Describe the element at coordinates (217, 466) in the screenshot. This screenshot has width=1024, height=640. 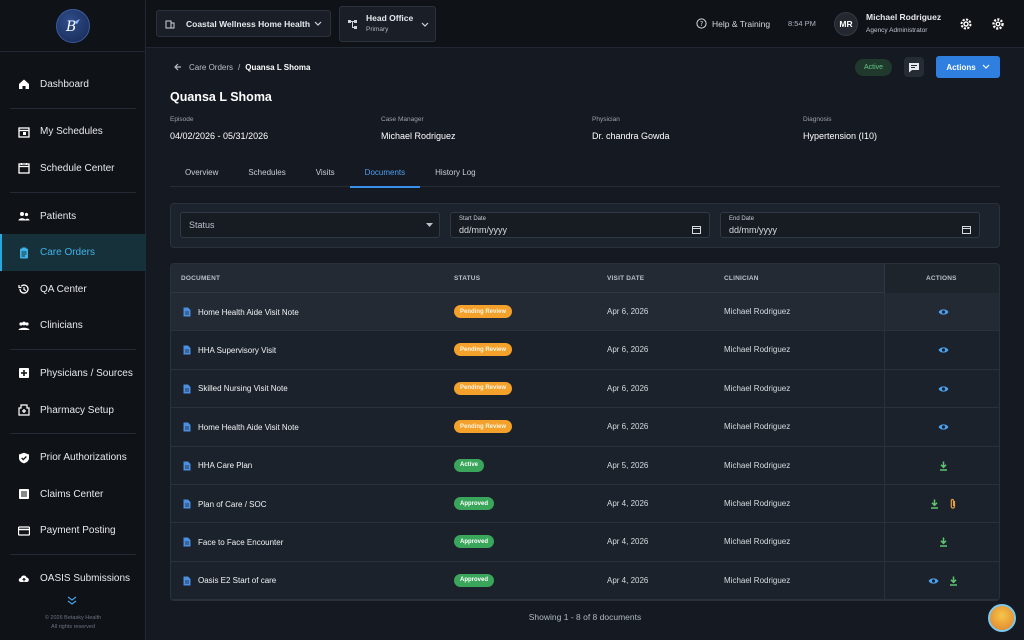
I see `document-cell: HHA Care Plan` at that location.